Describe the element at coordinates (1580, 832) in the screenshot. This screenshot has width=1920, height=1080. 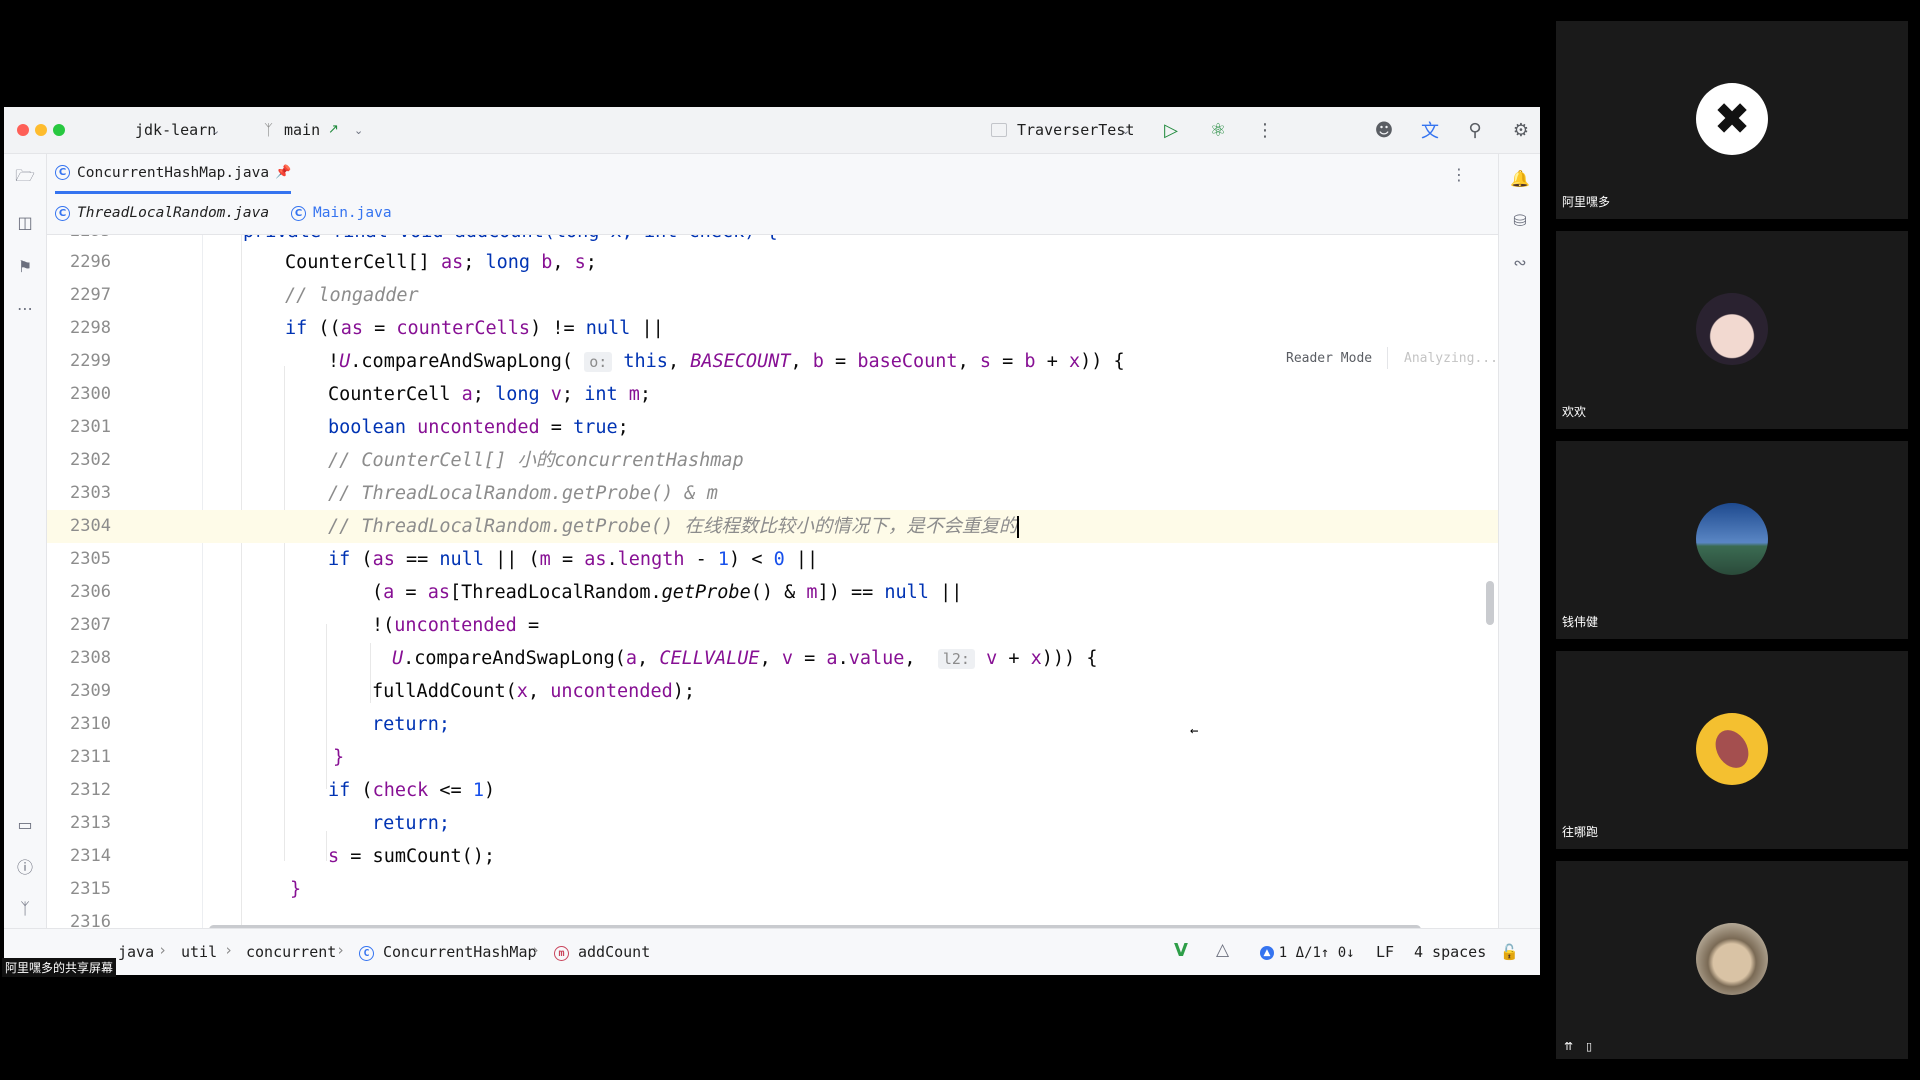
I see `participant-name: 往哪跑` at that location.